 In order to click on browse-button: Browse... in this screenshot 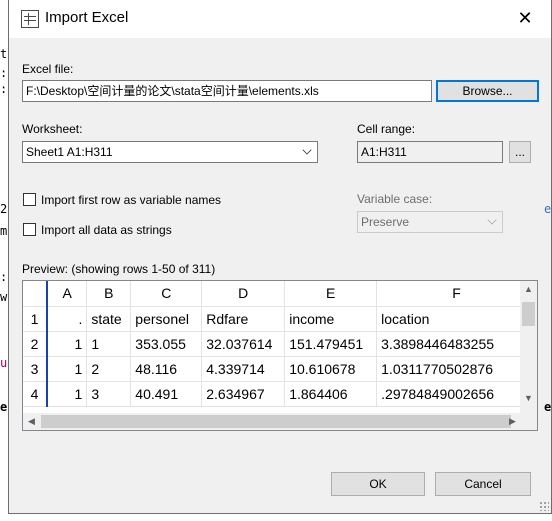, I will do `click(487, 91)`.